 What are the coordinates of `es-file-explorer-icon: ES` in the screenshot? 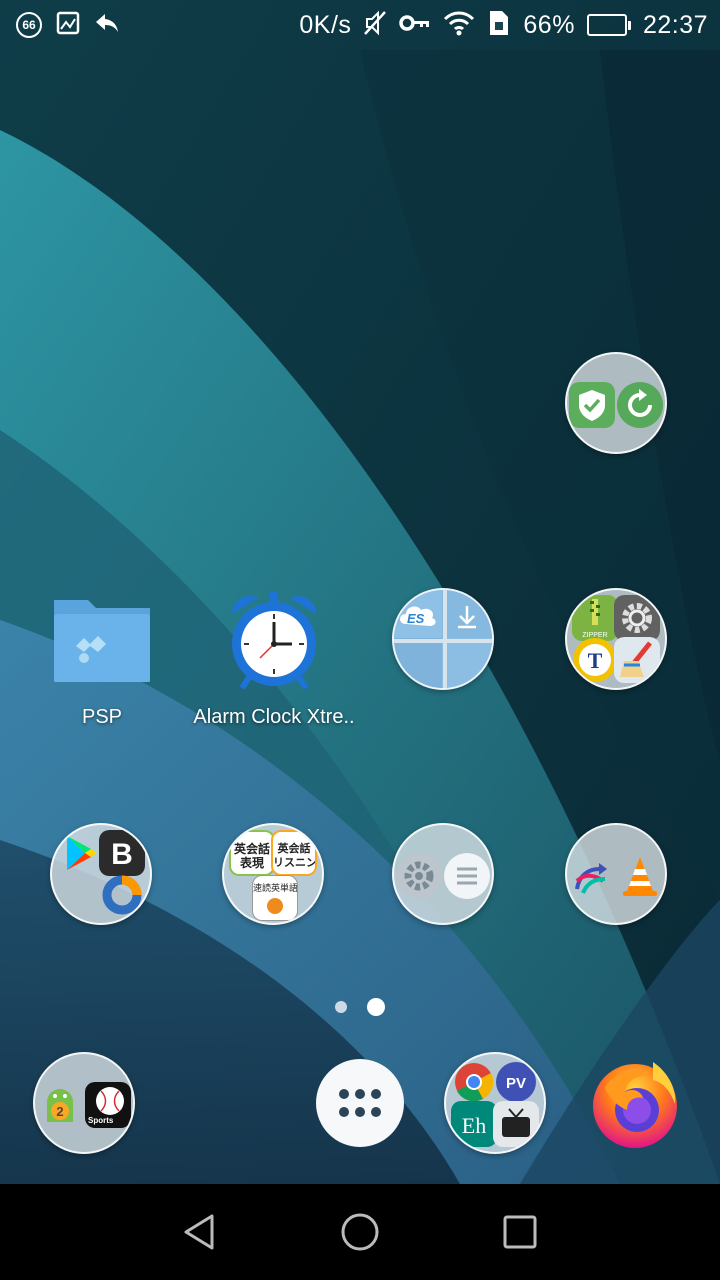 It's located at (420, 616).